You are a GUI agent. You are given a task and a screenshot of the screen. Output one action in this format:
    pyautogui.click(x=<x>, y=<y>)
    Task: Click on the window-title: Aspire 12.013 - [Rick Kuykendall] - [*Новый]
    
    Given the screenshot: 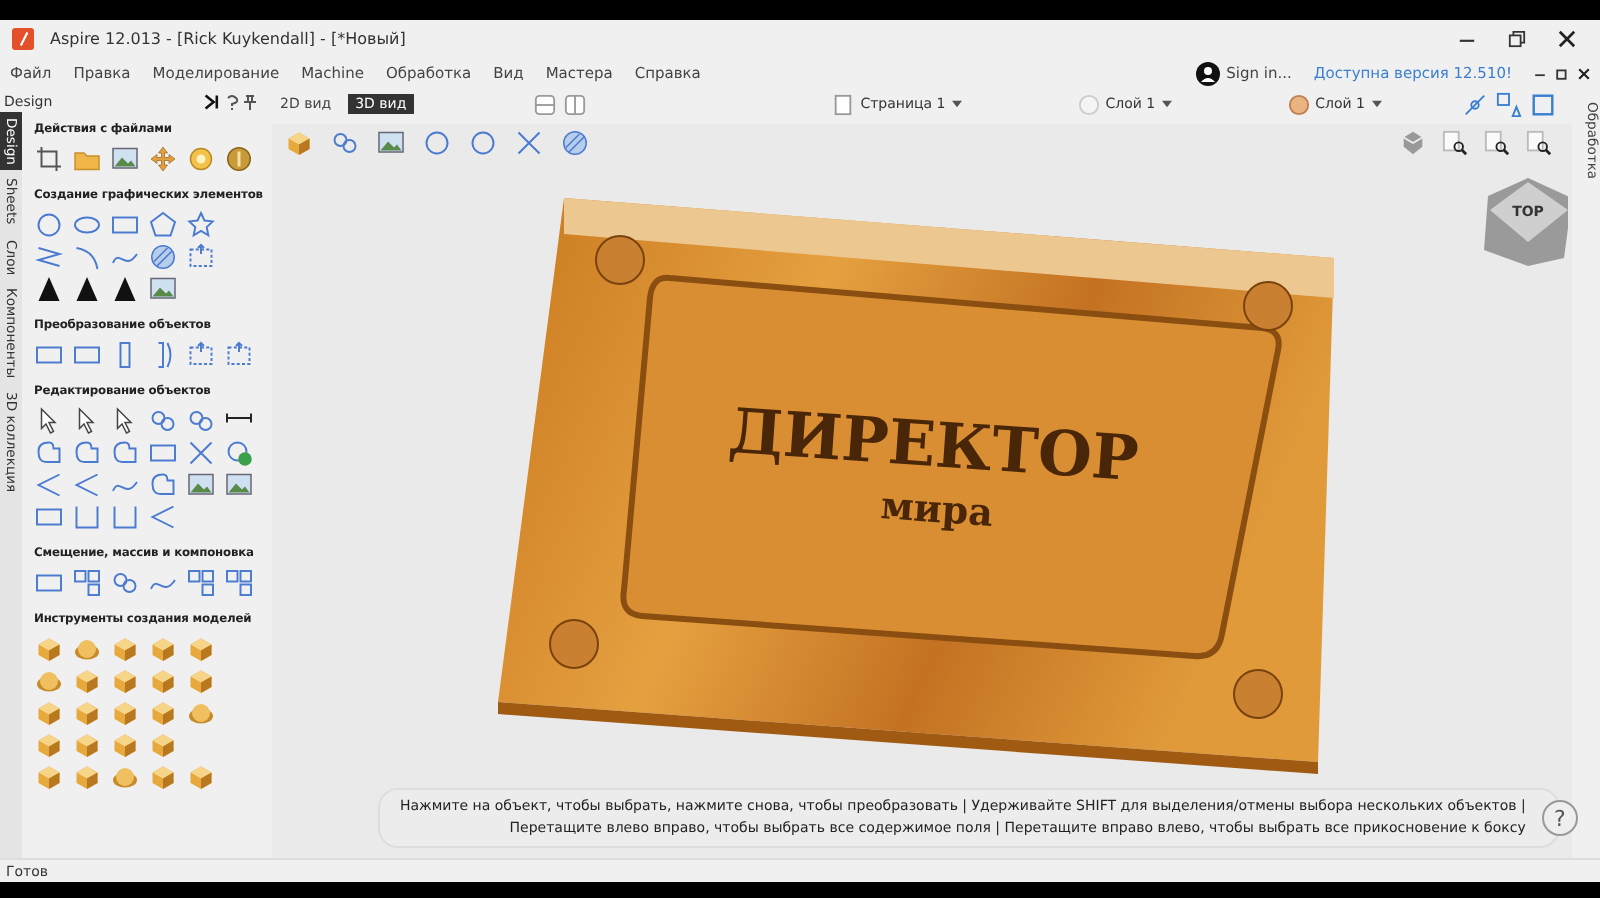 What is the action you would take?
    pyautogui.click(x=229, y=38)
    